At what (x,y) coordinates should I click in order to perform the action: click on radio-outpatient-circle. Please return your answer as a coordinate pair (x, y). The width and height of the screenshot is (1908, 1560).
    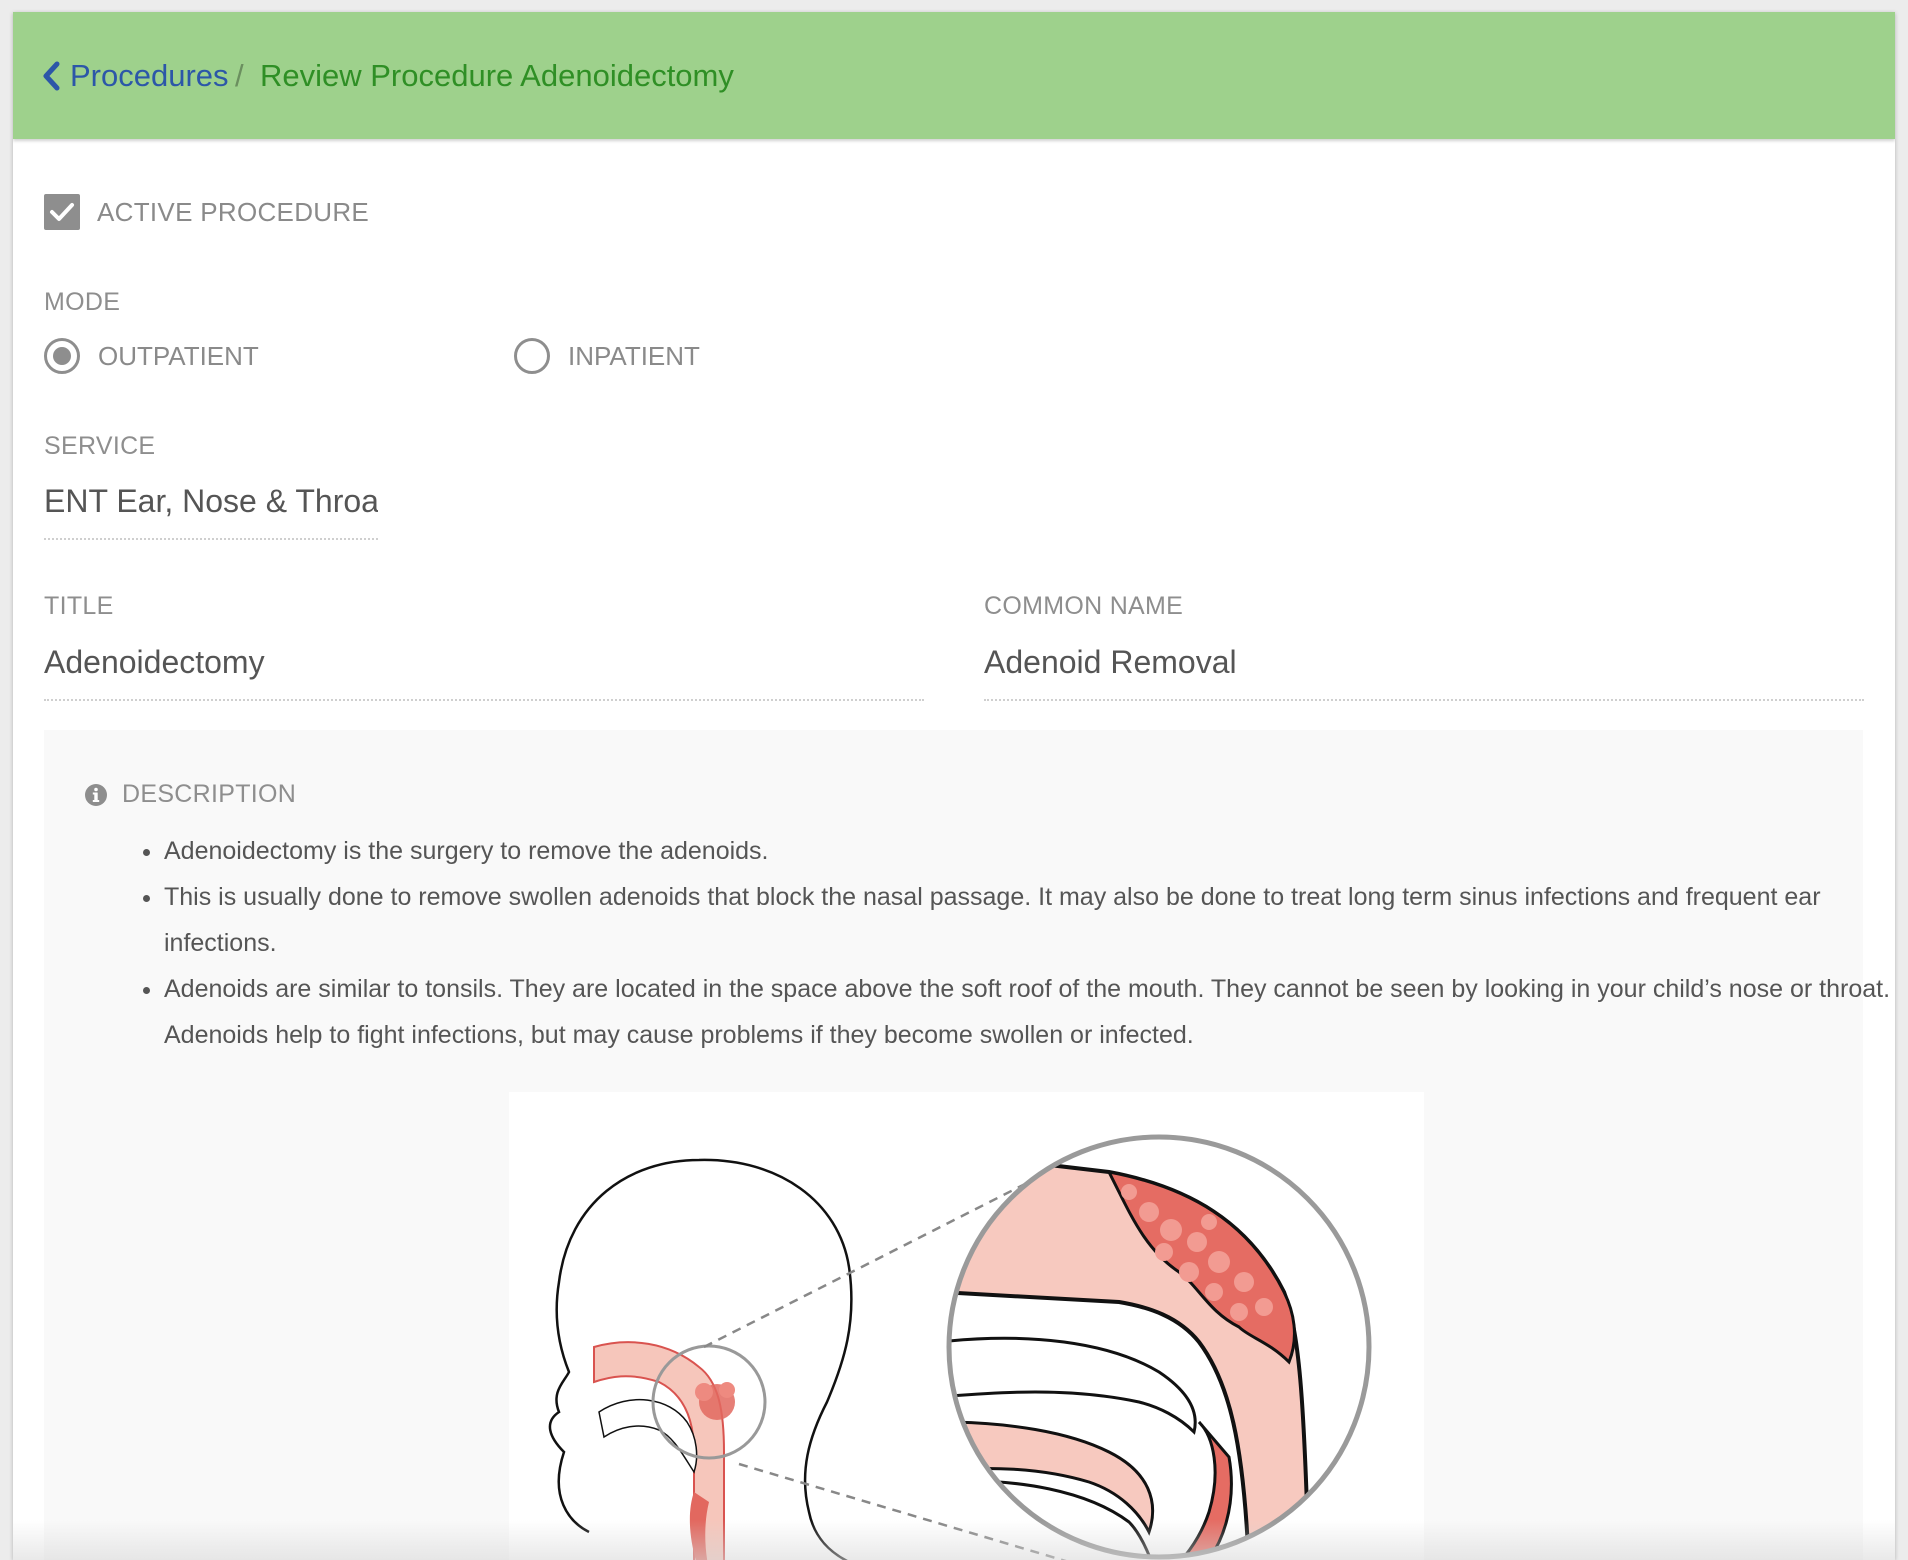
    Looking at the image, I should click on (62, 356).